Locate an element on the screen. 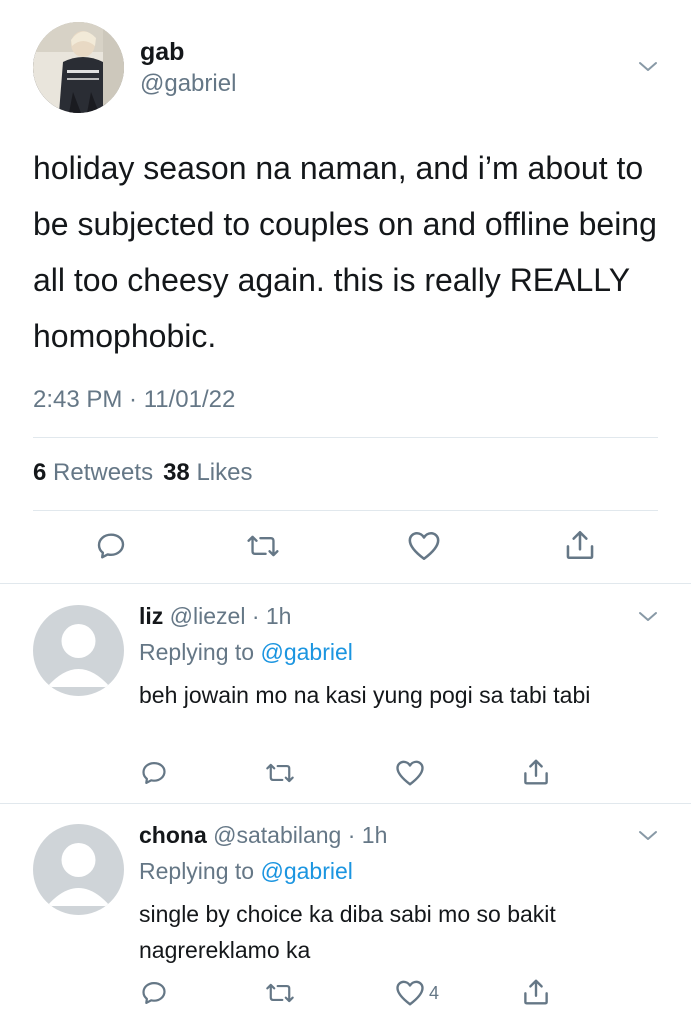  retweets-count: 6 is located at coordinates (40, 472).